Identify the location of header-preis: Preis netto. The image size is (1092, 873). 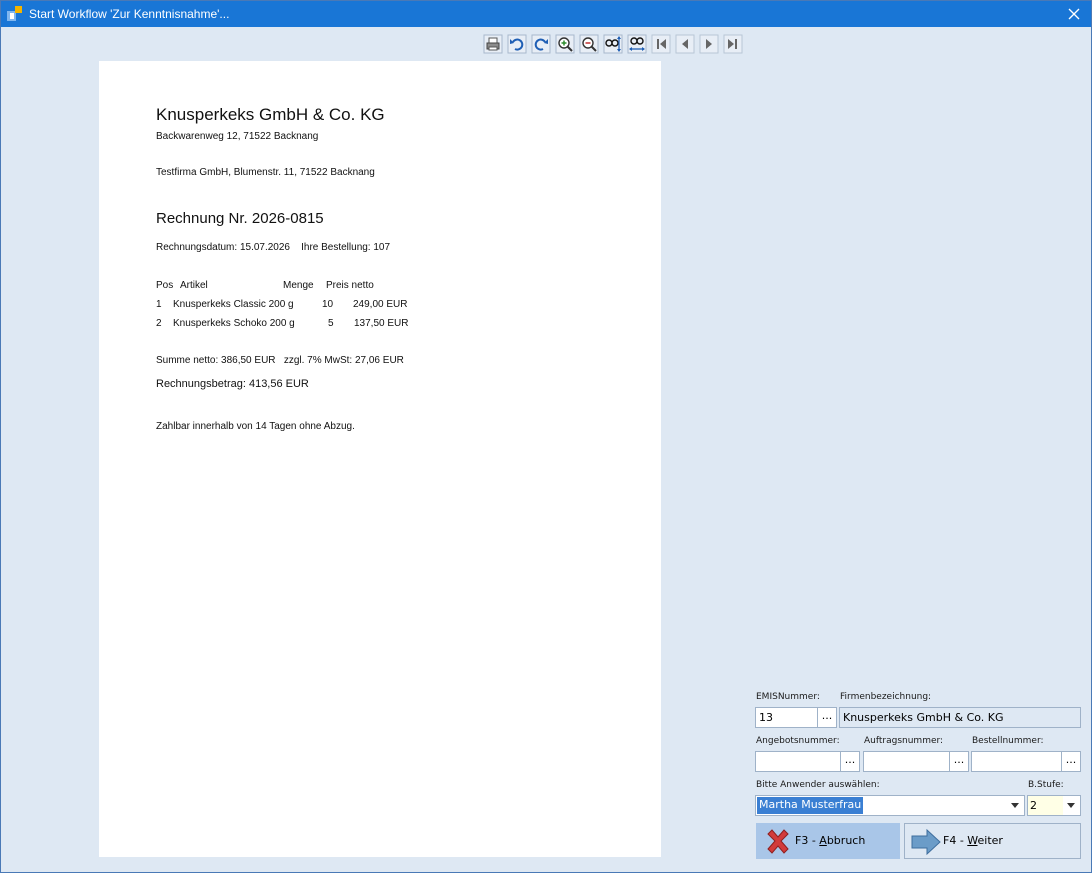
(350, 285).